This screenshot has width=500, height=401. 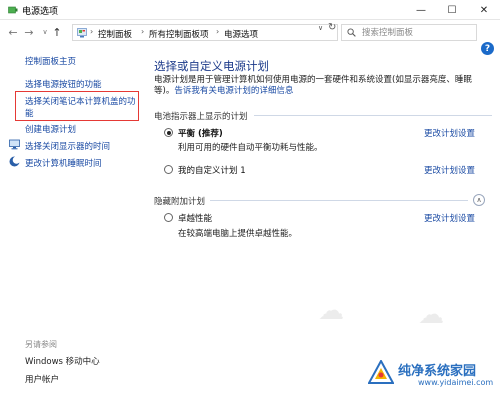 What do you see at coordinates (168, 169) in the screenshot?
I see `plan-radio-custom` at bounding box center [168, 169].